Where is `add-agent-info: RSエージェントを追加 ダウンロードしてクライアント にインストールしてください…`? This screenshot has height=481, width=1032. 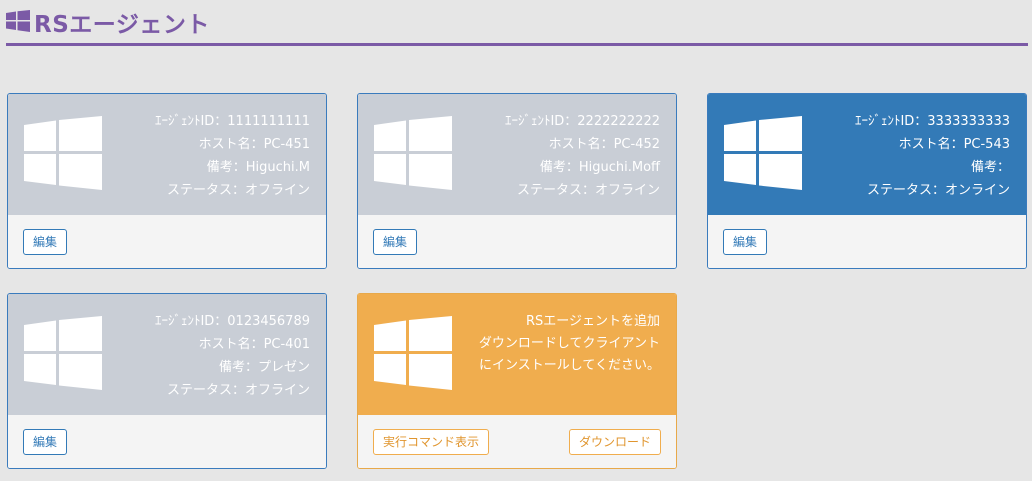
add-agent-info: RSエージェントを追加 ダウンロードしてクライアント にインストールしてください… is located at coordinates (569, 344).